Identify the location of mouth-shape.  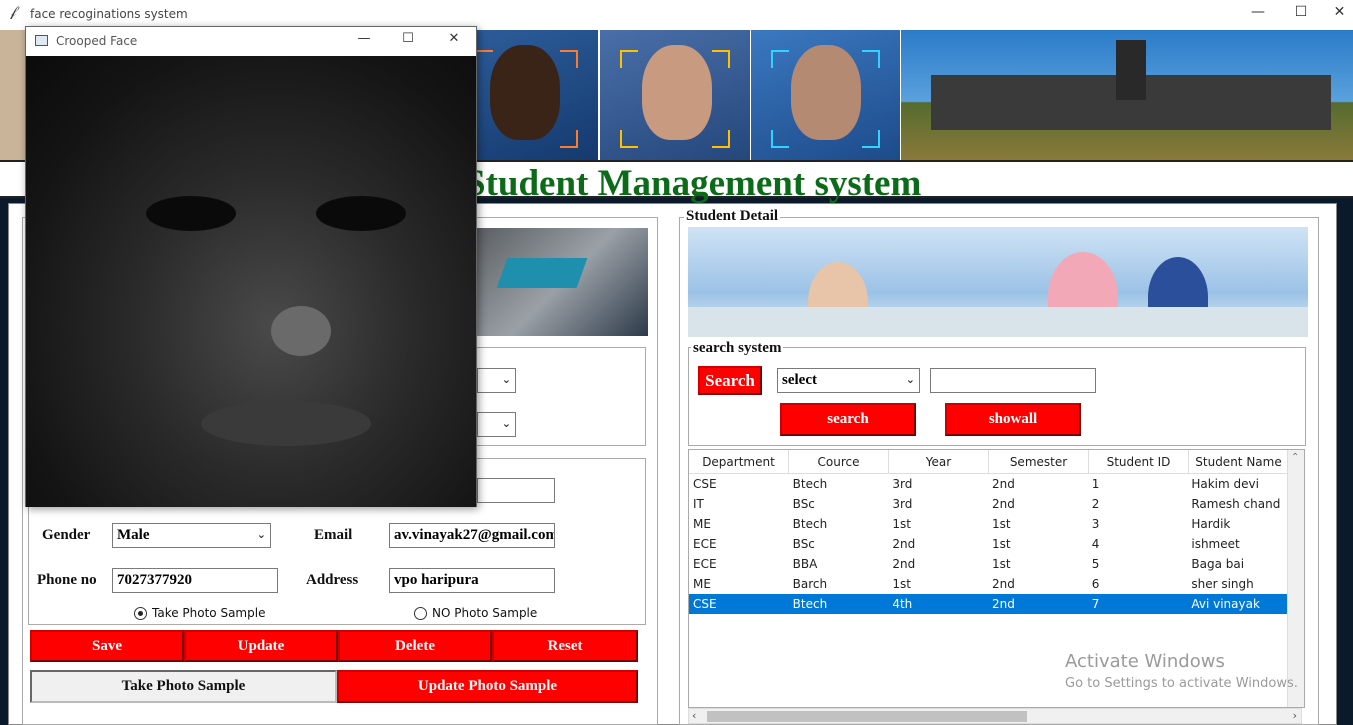
(286, 423).